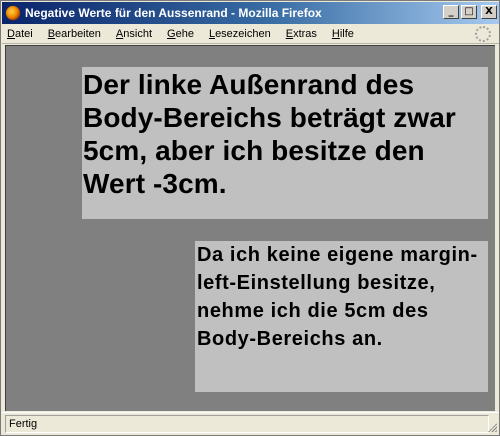  I want to click on menu-ansicht: Ansicht, so click(134, 34).